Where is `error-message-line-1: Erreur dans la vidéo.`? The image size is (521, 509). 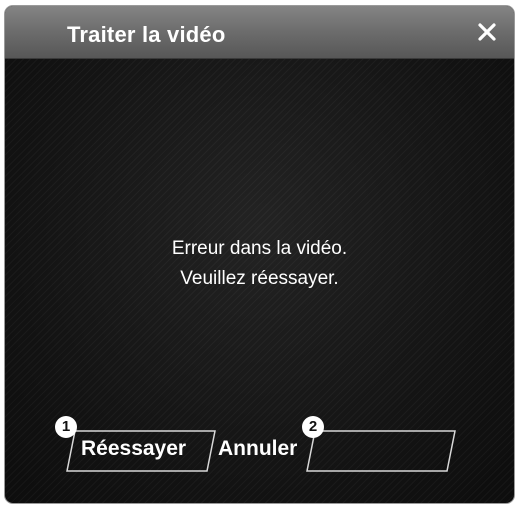
error-message-line-1: Erreur dans la vidéo. is located at coordinates (259, 248).